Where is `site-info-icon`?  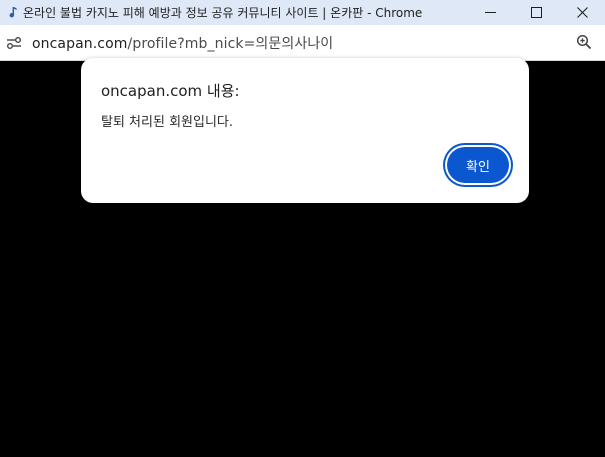
site-info-icon is located at coordinates (14, 43).